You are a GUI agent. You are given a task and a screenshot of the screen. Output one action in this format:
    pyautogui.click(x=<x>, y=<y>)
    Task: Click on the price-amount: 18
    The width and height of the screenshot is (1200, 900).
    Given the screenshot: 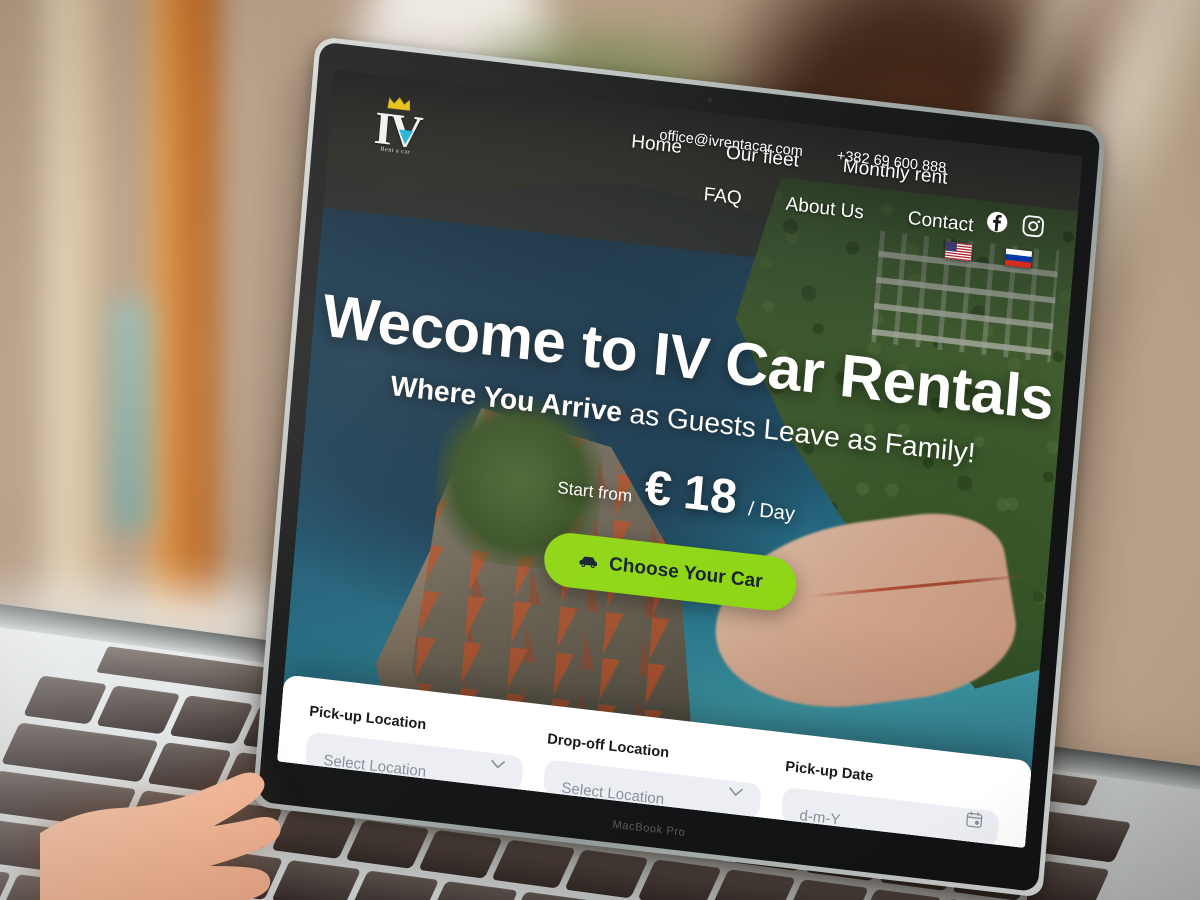 What is the action you would take?
    pyautogui.click(x=710, y=495)
    